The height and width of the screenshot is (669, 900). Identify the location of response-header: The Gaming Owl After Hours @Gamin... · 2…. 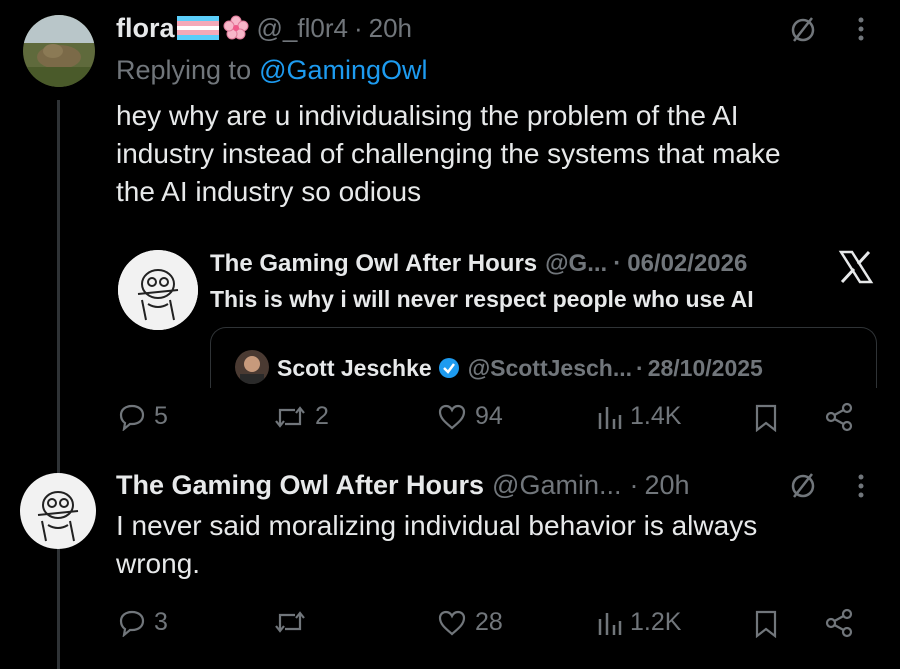
(403, 485).